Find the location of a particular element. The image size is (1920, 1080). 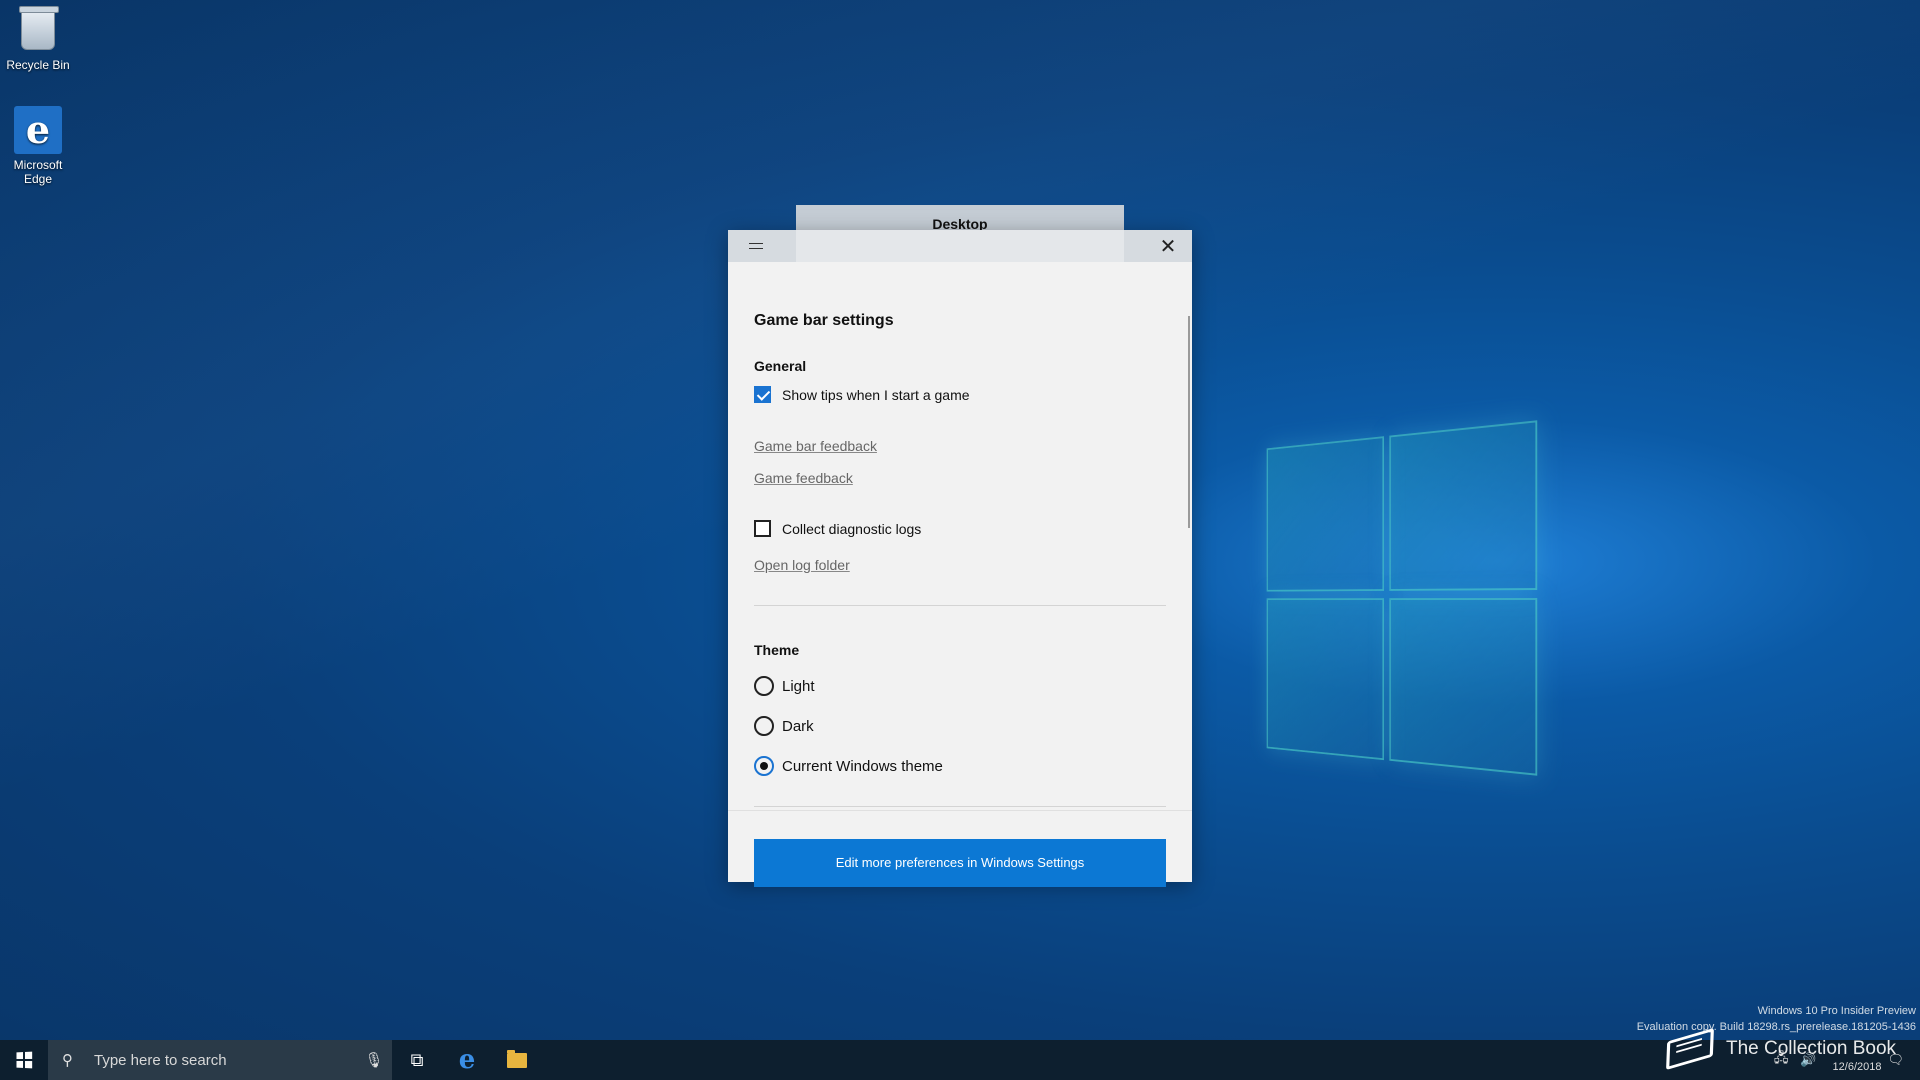

windows-logo-wallpaper is located at coordinates (1403, 600).